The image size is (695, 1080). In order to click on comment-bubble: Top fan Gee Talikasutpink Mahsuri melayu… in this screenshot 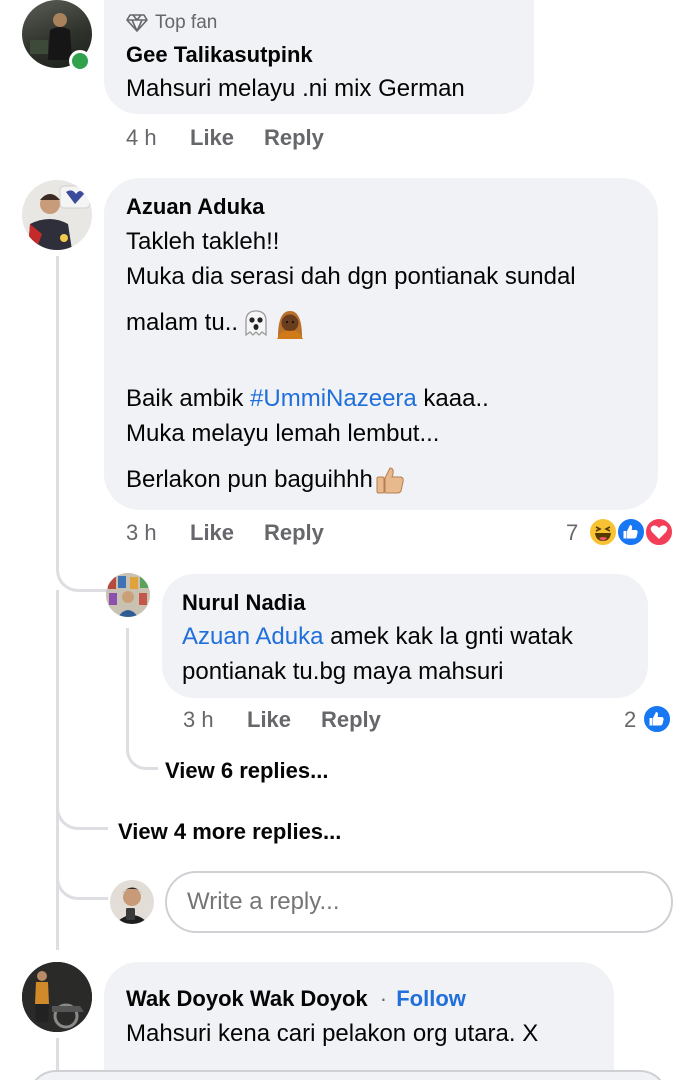, I will do `click(319, 57)`.